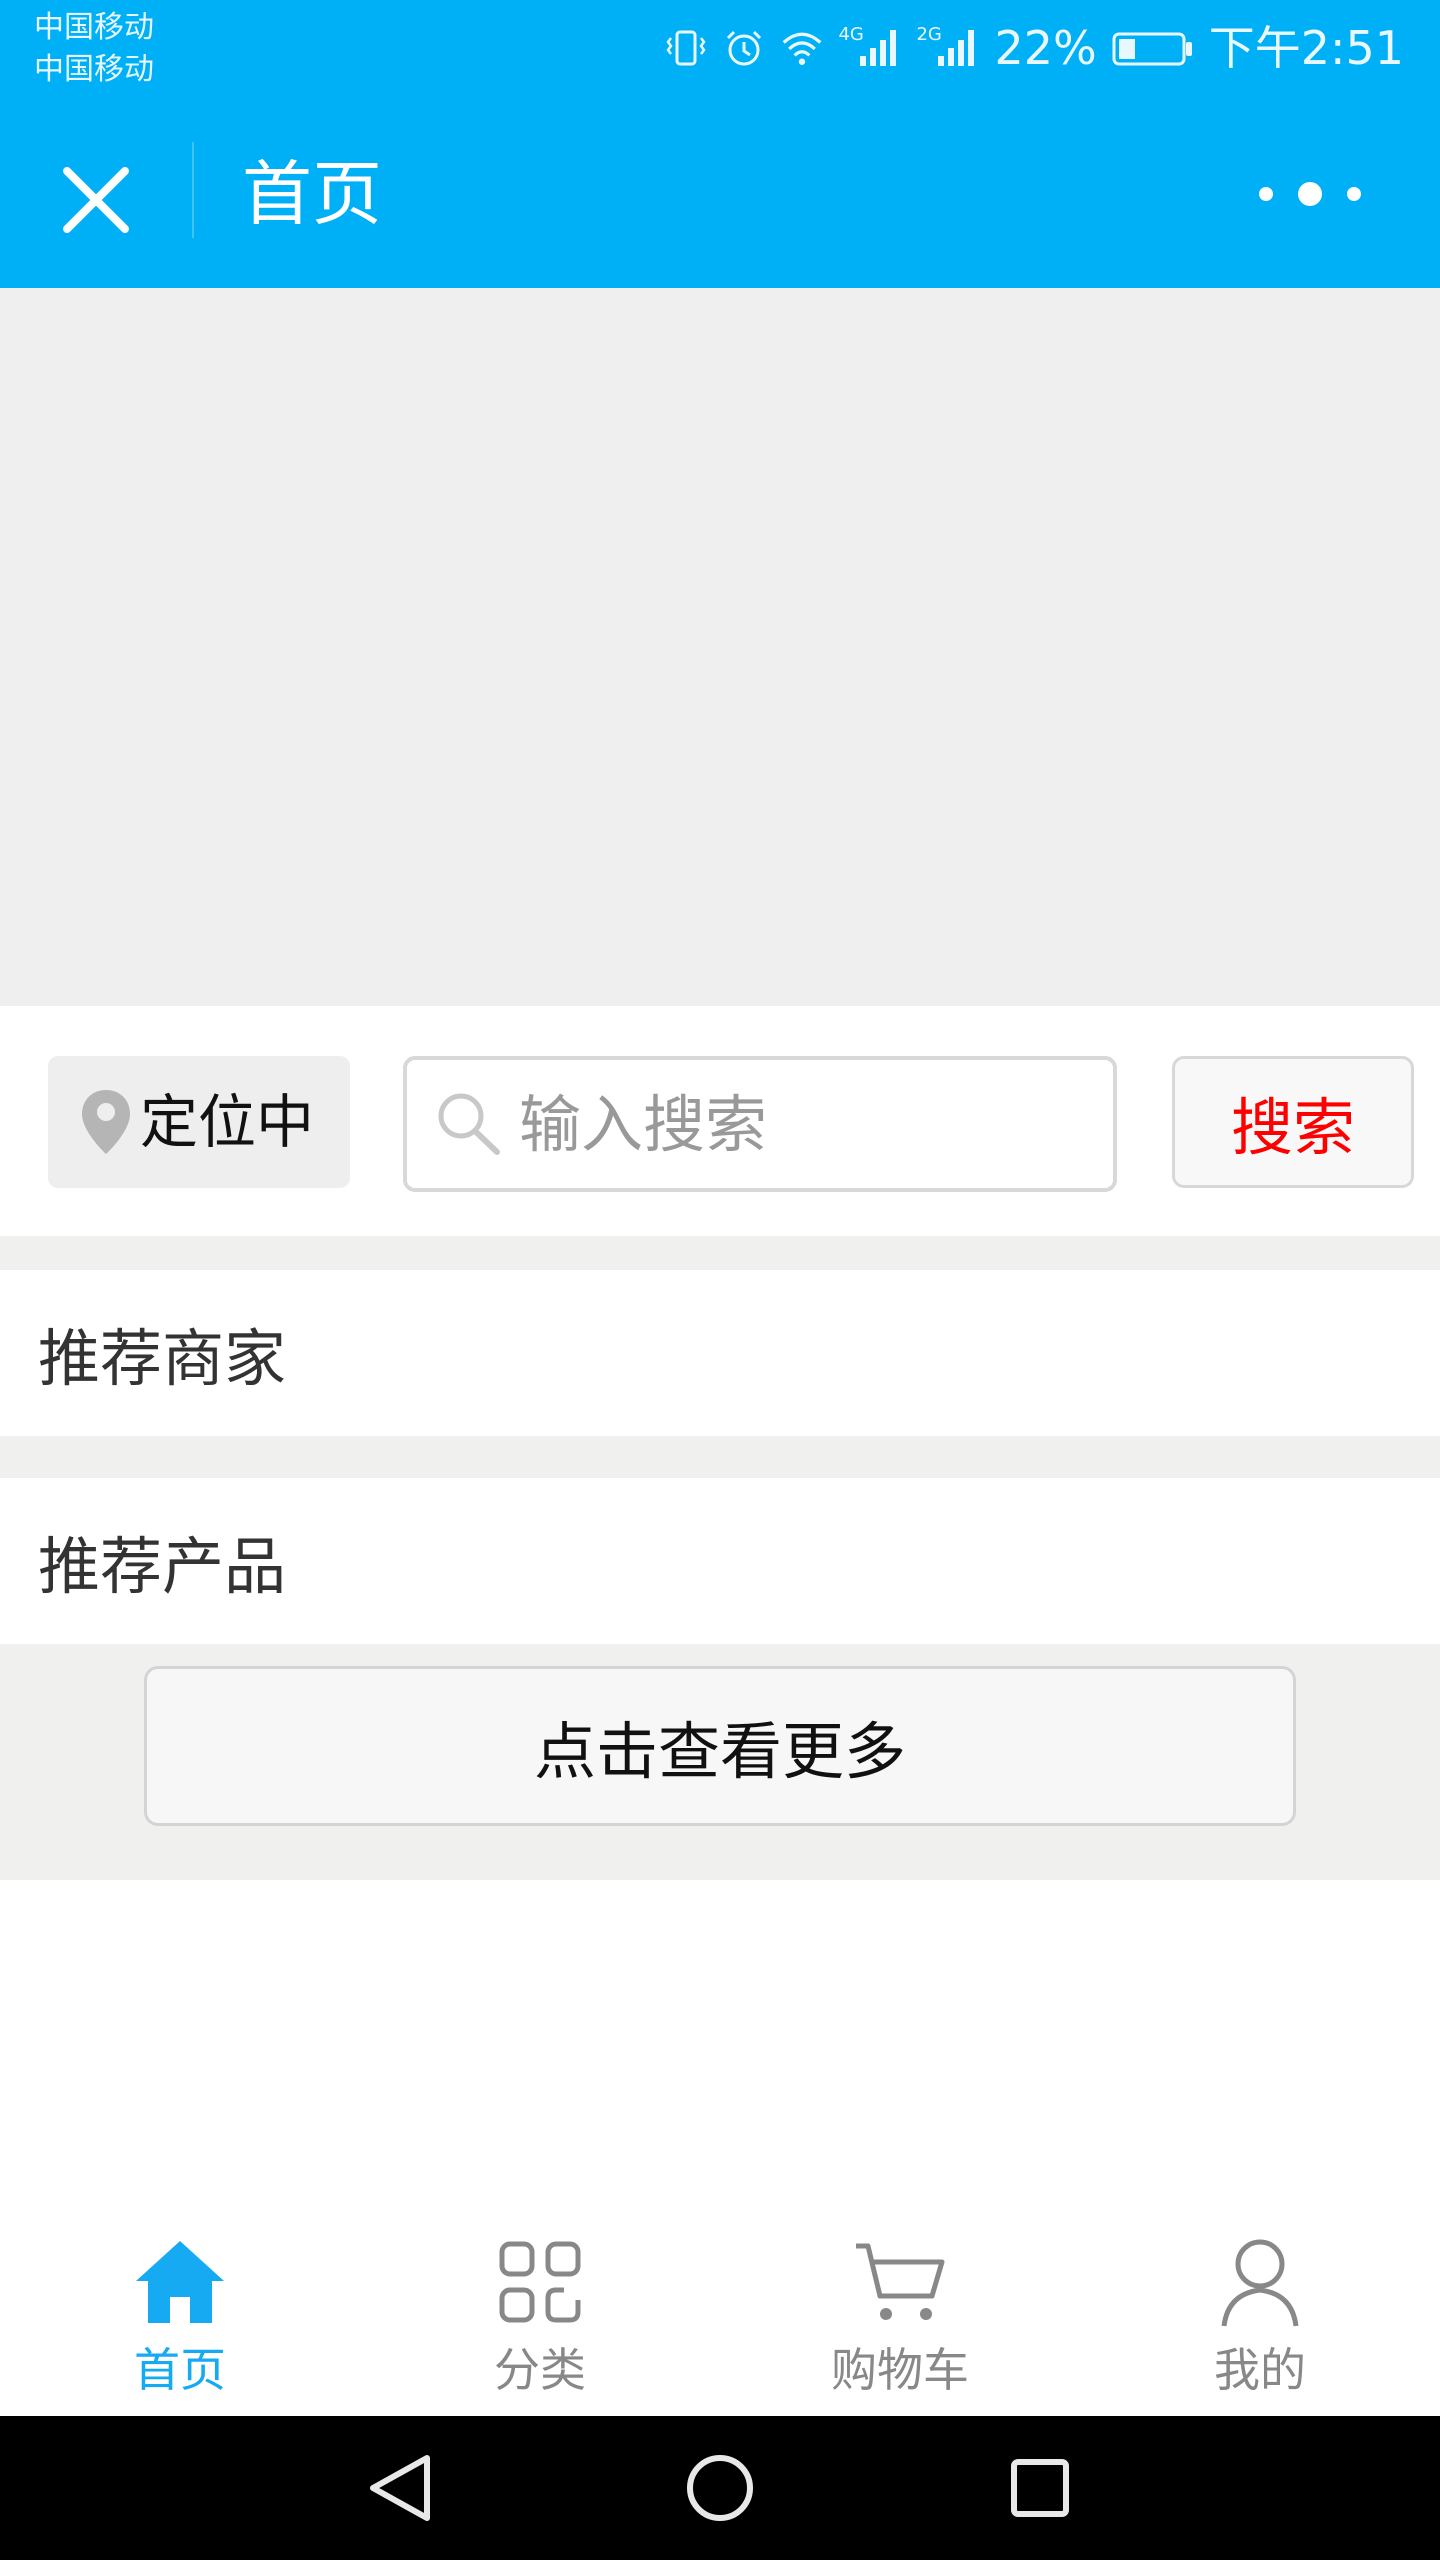 The image size is (1440, 2560). I want to click on location-pin-icon, so click(106, 1122).